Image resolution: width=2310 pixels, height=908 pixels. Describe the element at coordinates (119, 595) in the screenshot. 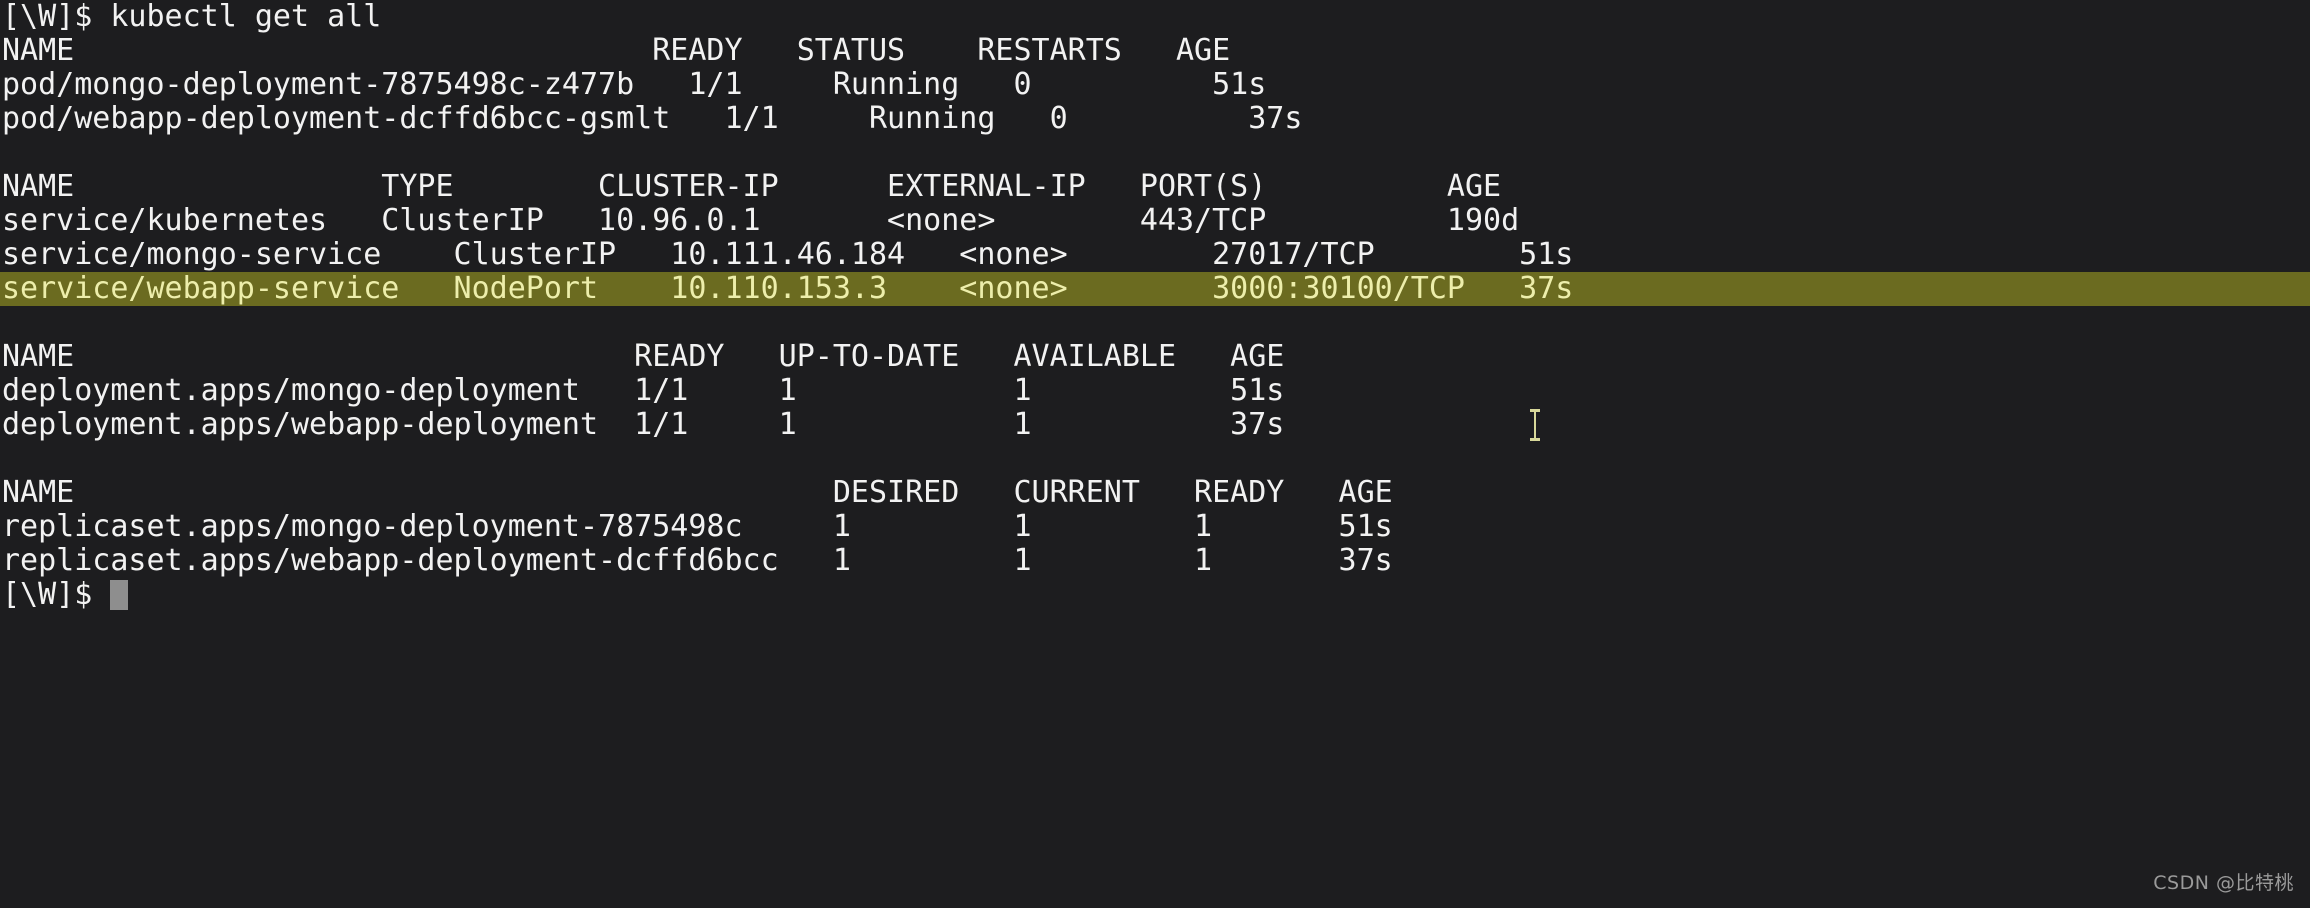

I see `text-cursor-block` at that location.